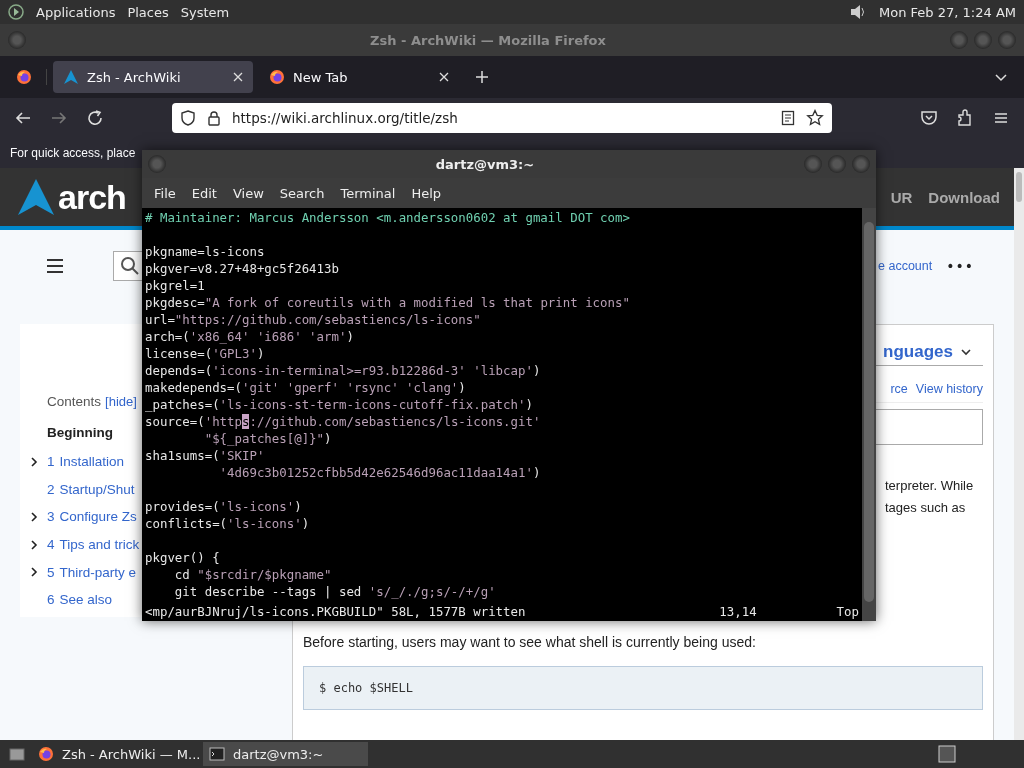 The image size is (1024, 768). Describe the element at coordinates (899, 389) in the screenshot. I see `page-tab: rce` at that location.